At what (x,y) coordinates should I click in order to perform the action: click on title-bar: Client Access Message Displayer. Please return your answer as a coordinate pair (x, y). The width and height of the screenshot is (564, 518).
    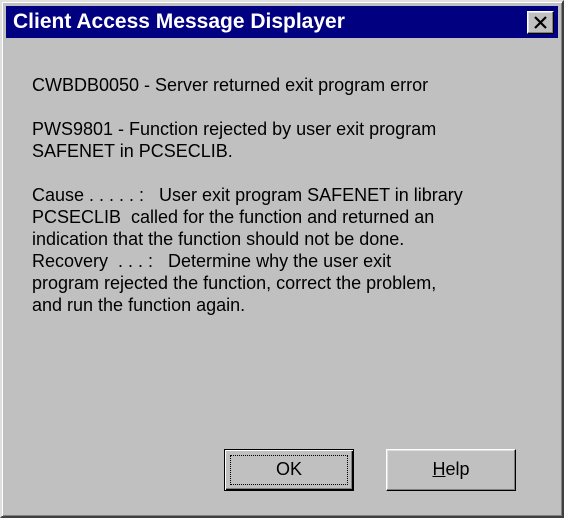
    Looking at the image, I should click on (282, 22).